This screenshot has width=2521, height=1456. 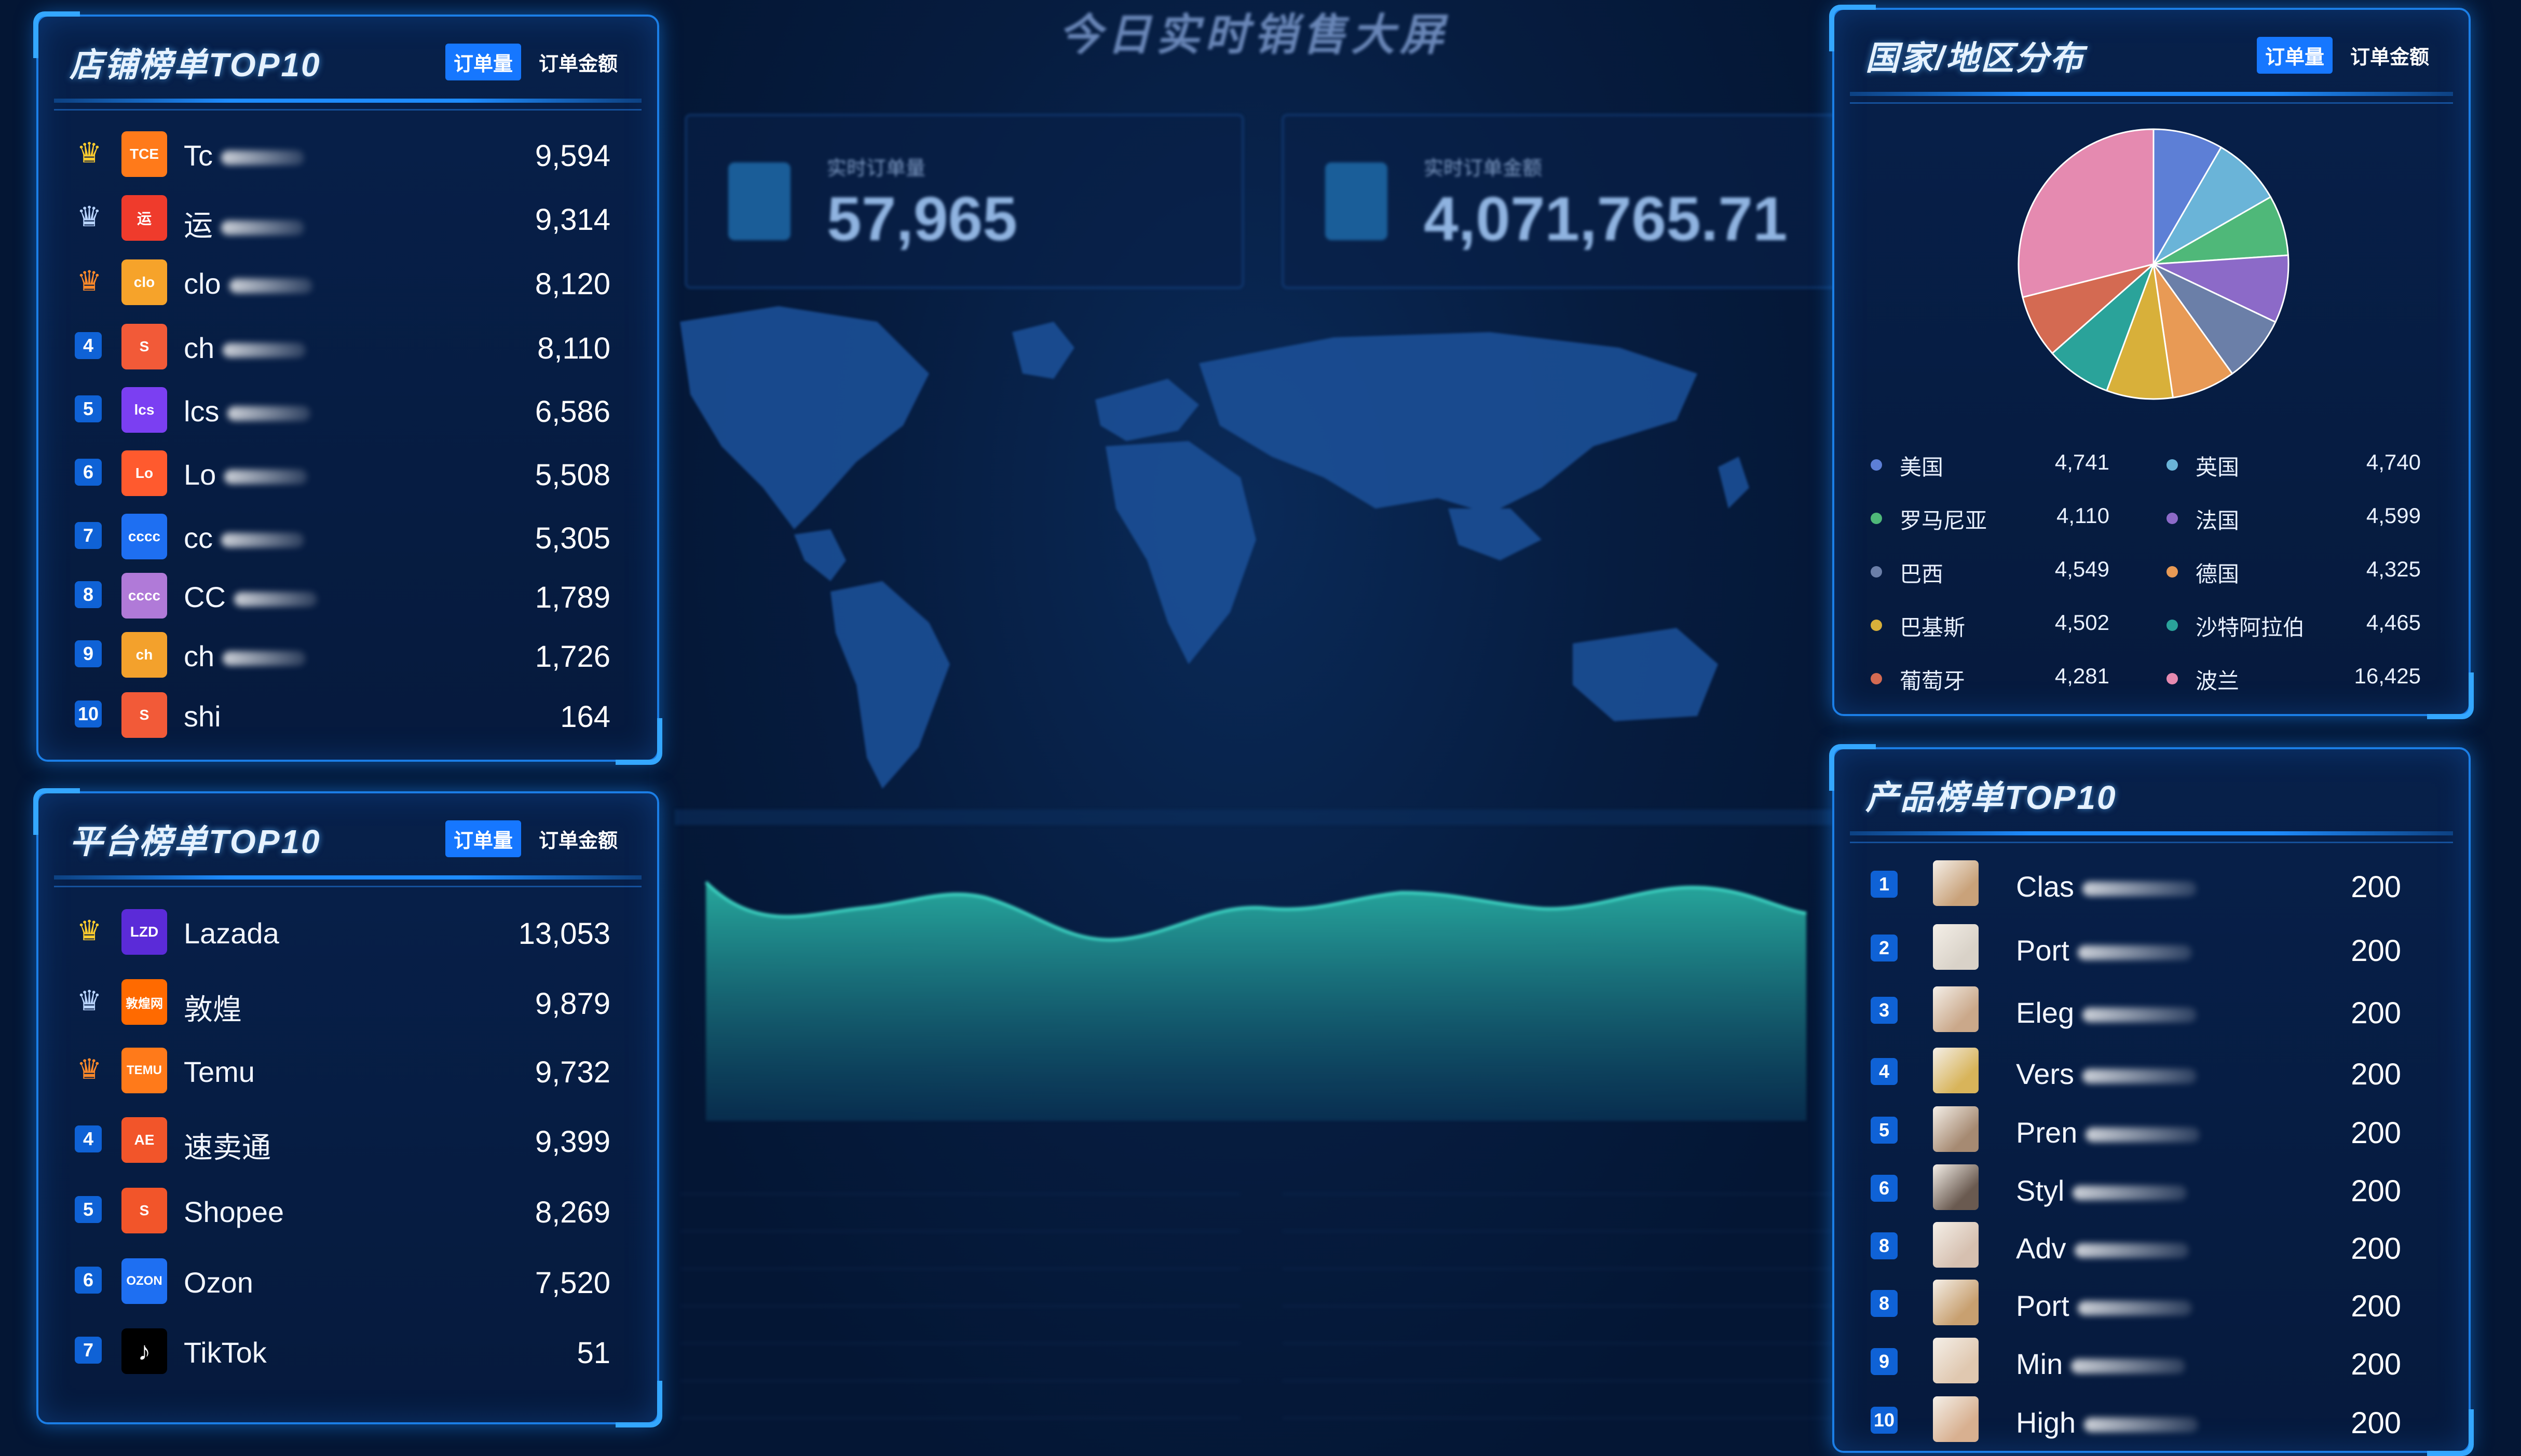 I want to click on platform-name: Temu, so click(x=219, y=1072).